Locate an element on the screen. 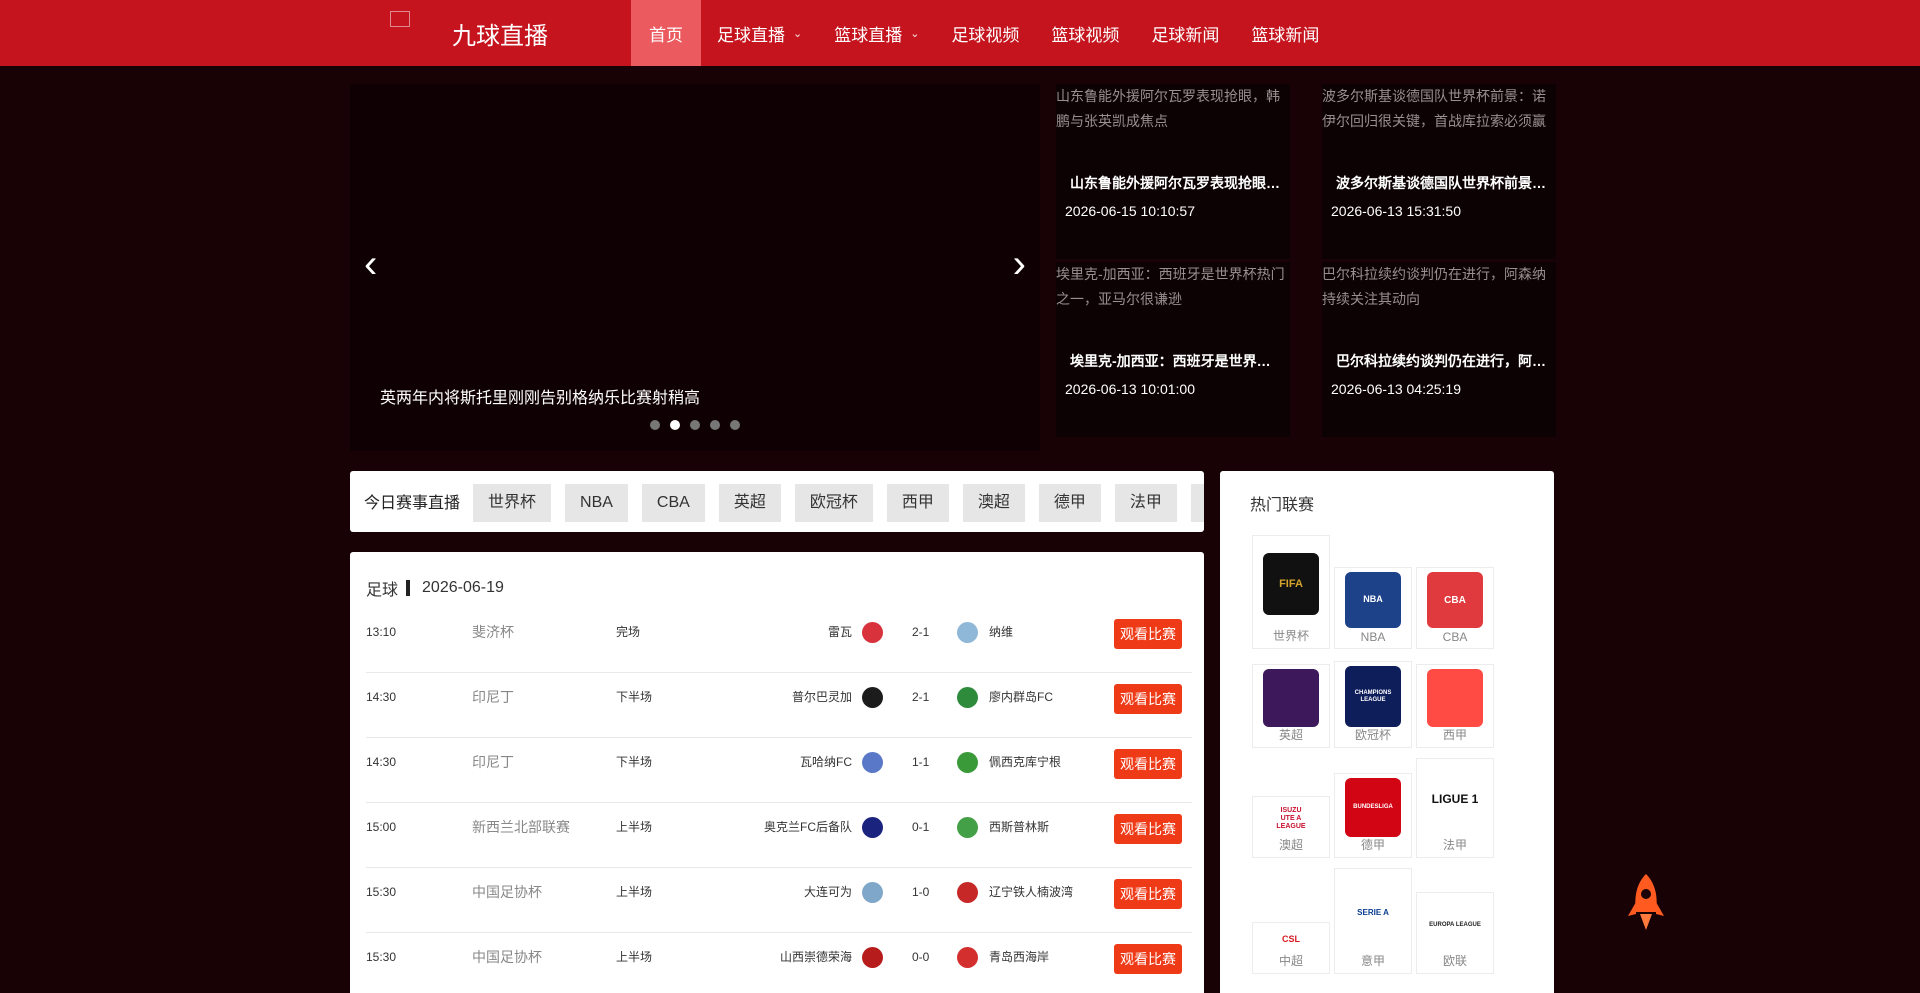  league-chip: 英超 is located at coordinates (749, 503).